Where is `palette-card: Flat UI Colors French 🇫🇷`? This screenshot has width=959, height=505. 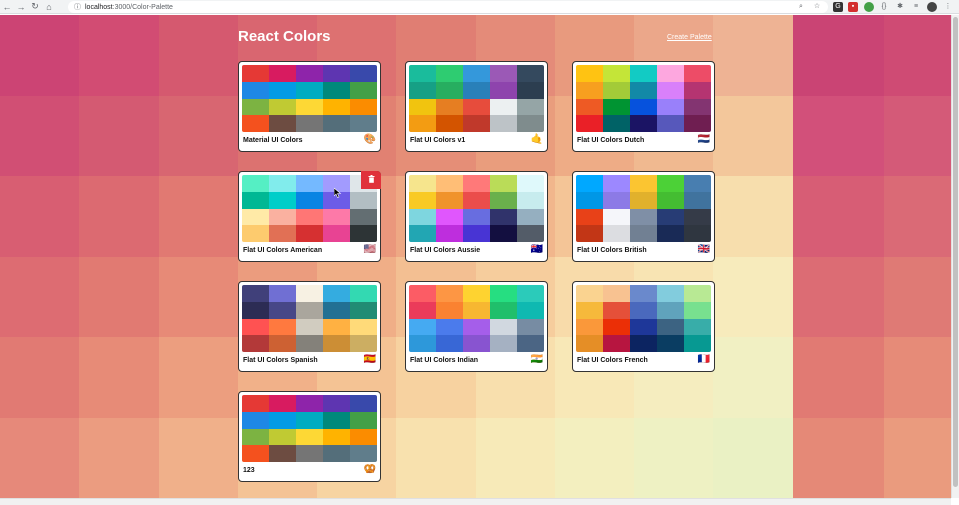
palette-card: Flat UI Colors French 🇫🇷 is located at coordinates (643, 326).